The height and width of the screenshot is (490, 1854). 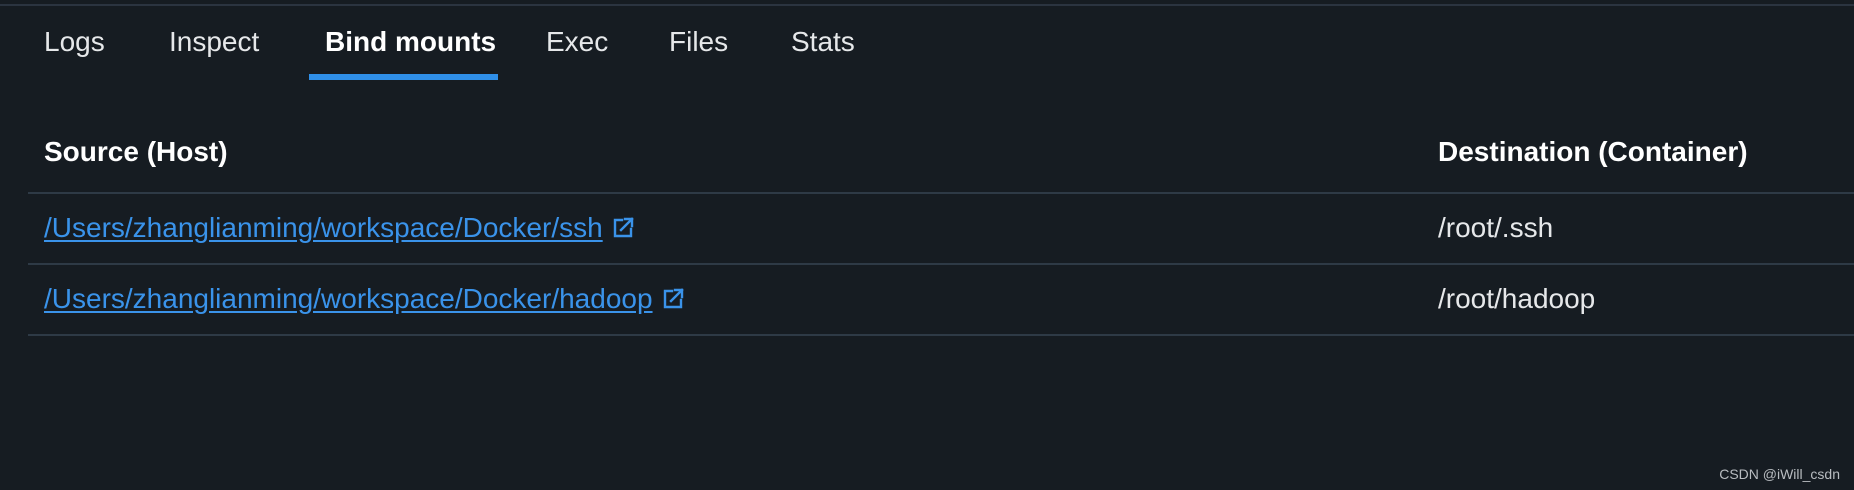 I want to click on watermark: CSDN @iWill_csdn, so click(x=1779, y=474).